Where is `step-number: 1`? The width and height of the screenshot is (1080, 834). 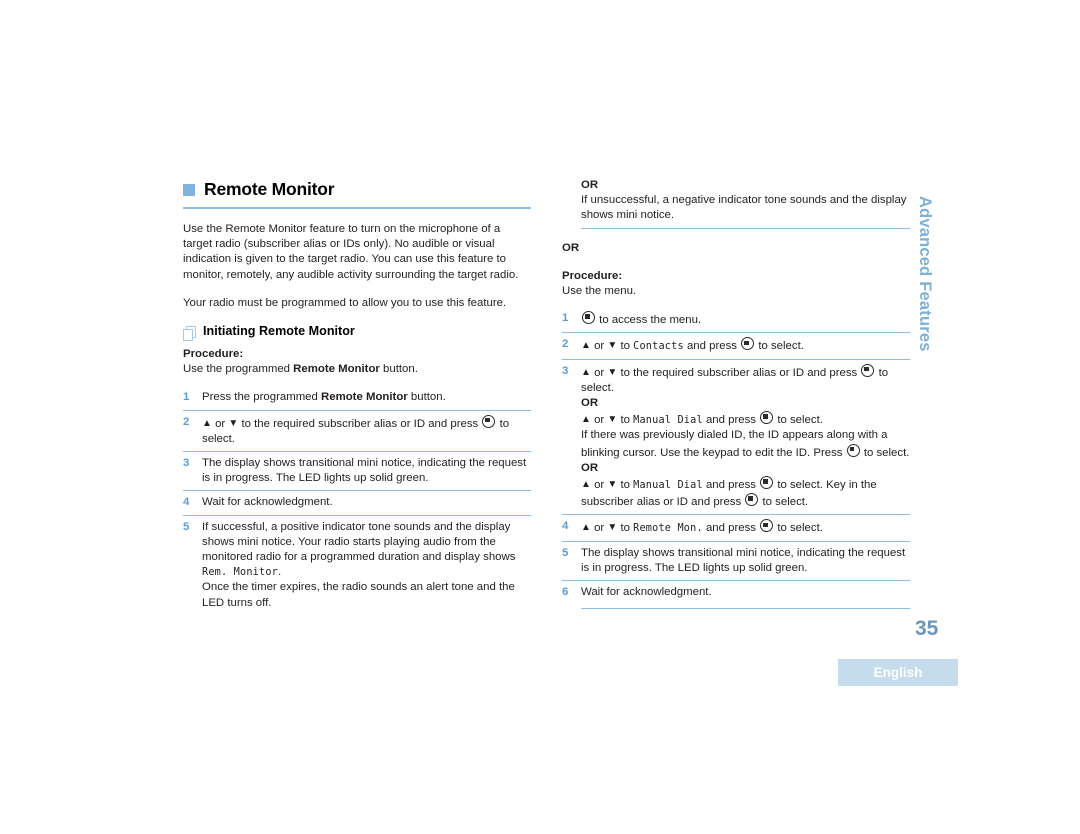 step-number: 1 is located at coordinates (186, 397).